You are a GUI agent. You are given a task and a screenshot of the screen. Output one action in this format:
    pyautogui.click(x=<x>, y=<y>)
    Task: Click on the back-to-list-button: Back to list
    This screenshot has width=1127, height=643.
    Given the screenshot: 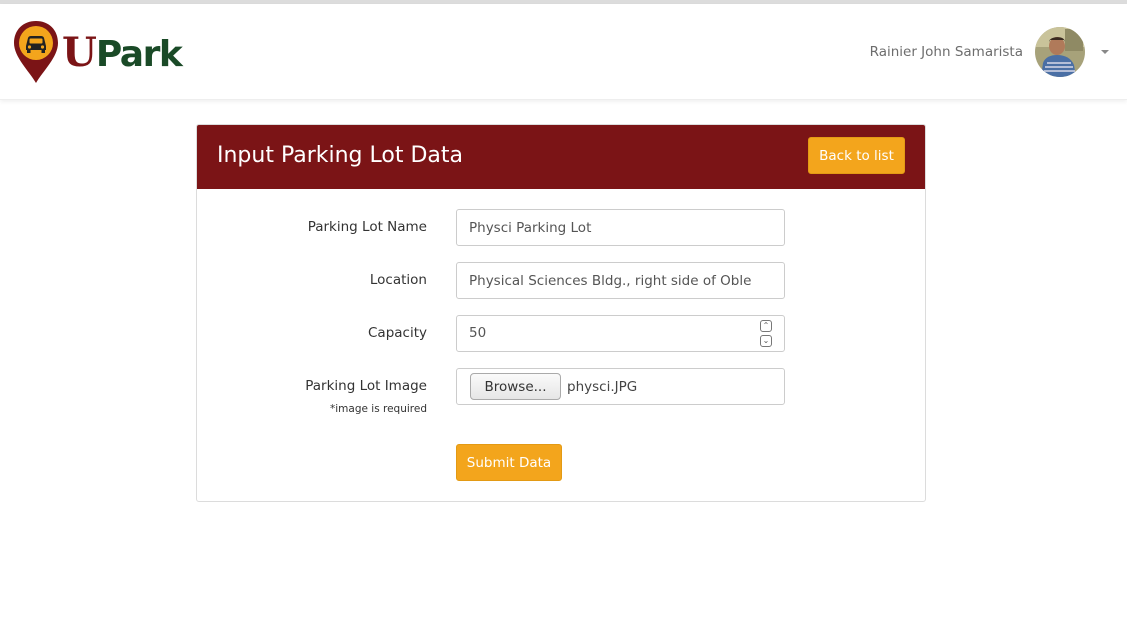 What is the action you would take?
    pyautogui.click(x=856, y=155)
    